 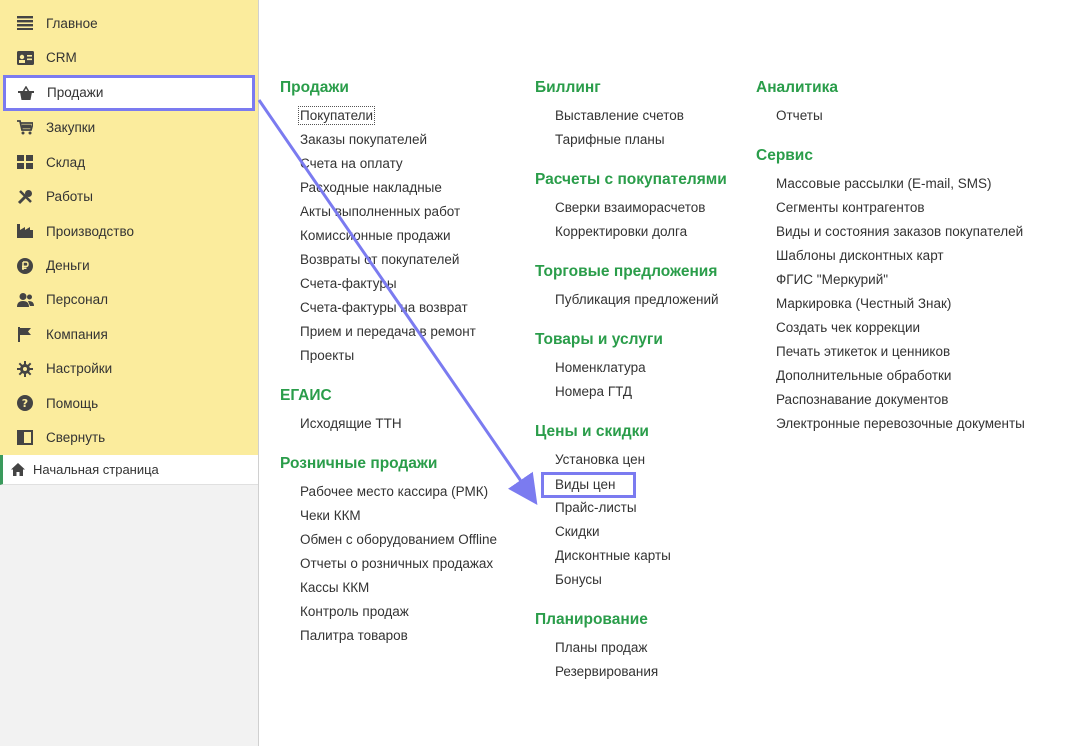 What do you see at coordinates (75, 93) in the screenshot?
I see `sidebar-item-label: Продажи` at bounding box center [75, 93].